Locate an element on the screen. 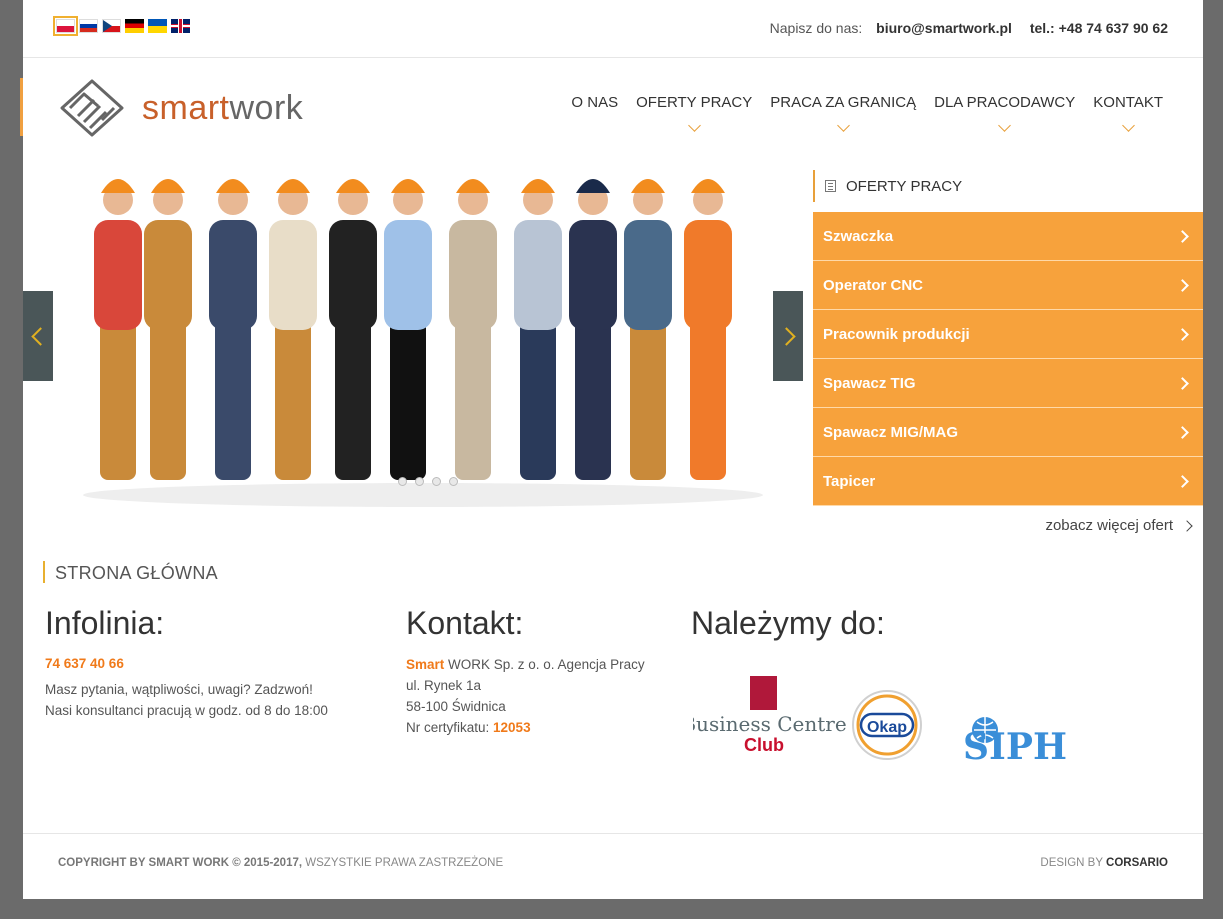 This screenshot has width=1223, height=919. logo-text: smartwork is located at coordinates (222, 108).